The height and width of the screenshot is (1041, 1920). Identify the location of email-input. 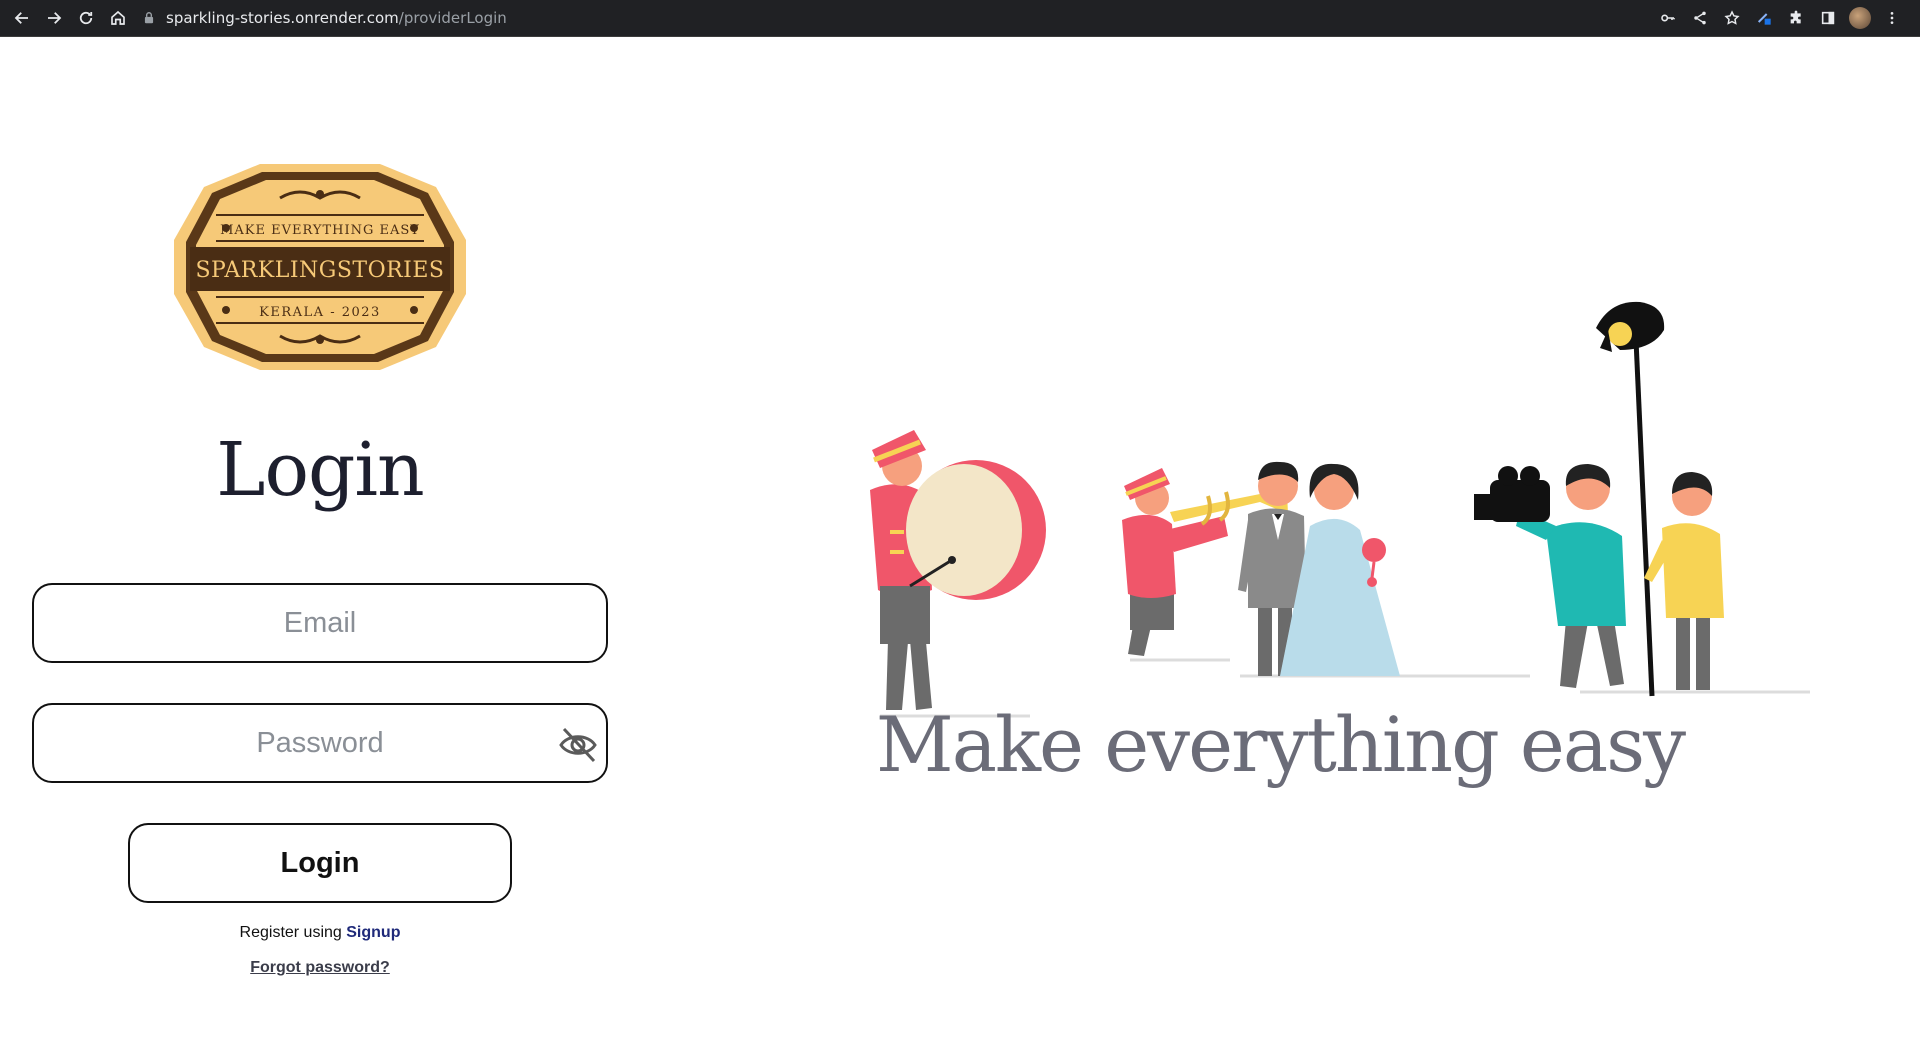
(320, 623).